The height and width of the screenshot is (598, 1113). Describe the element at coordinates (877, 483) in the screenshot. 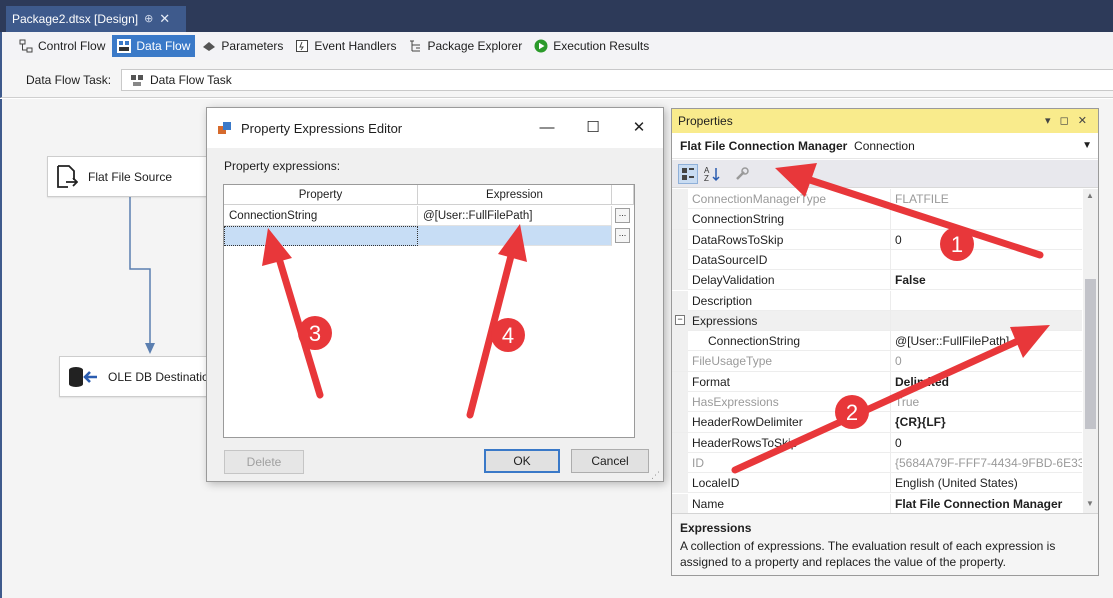

I see `property-row: LocaleID English (United States)` at that location.